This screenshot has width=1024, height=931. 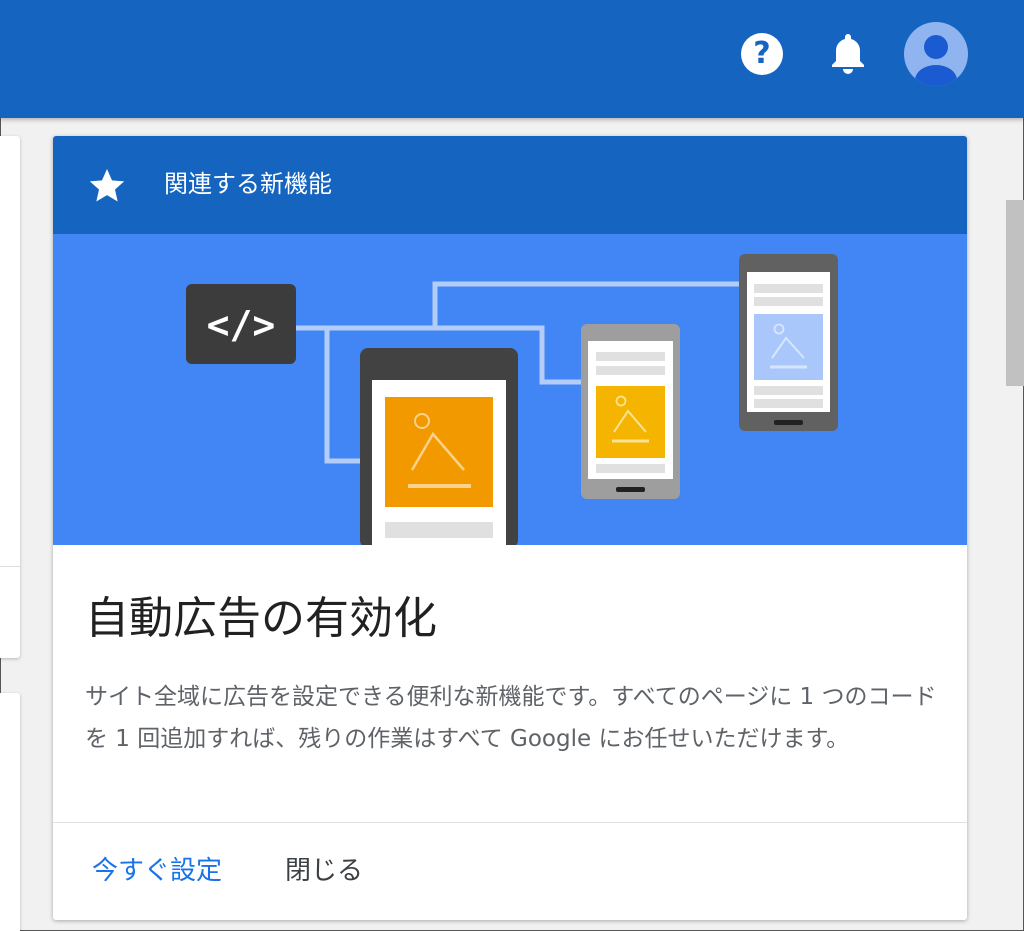 I want to click on help-glyph: ?, so click(x=762, y=53).